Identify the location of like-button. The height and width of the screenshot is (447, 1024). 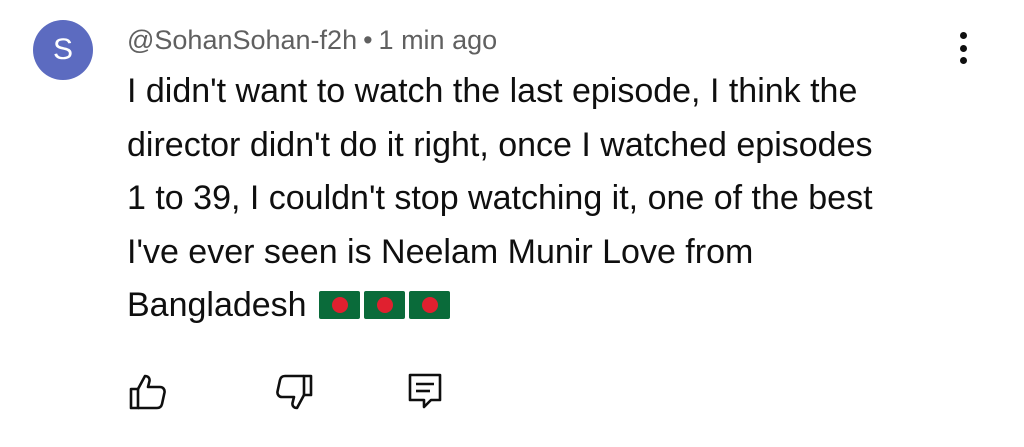
(148, 392).